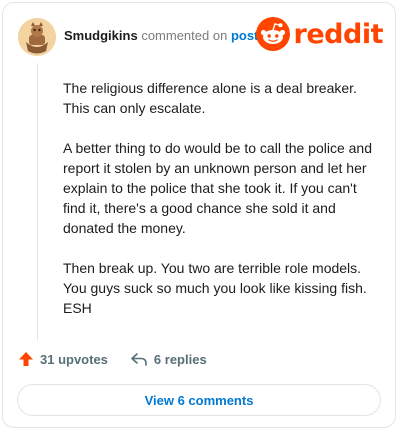 The width and height of the screenshot is (400, 432). I want to click on replies-button: 6 replies, so click(168, 359).